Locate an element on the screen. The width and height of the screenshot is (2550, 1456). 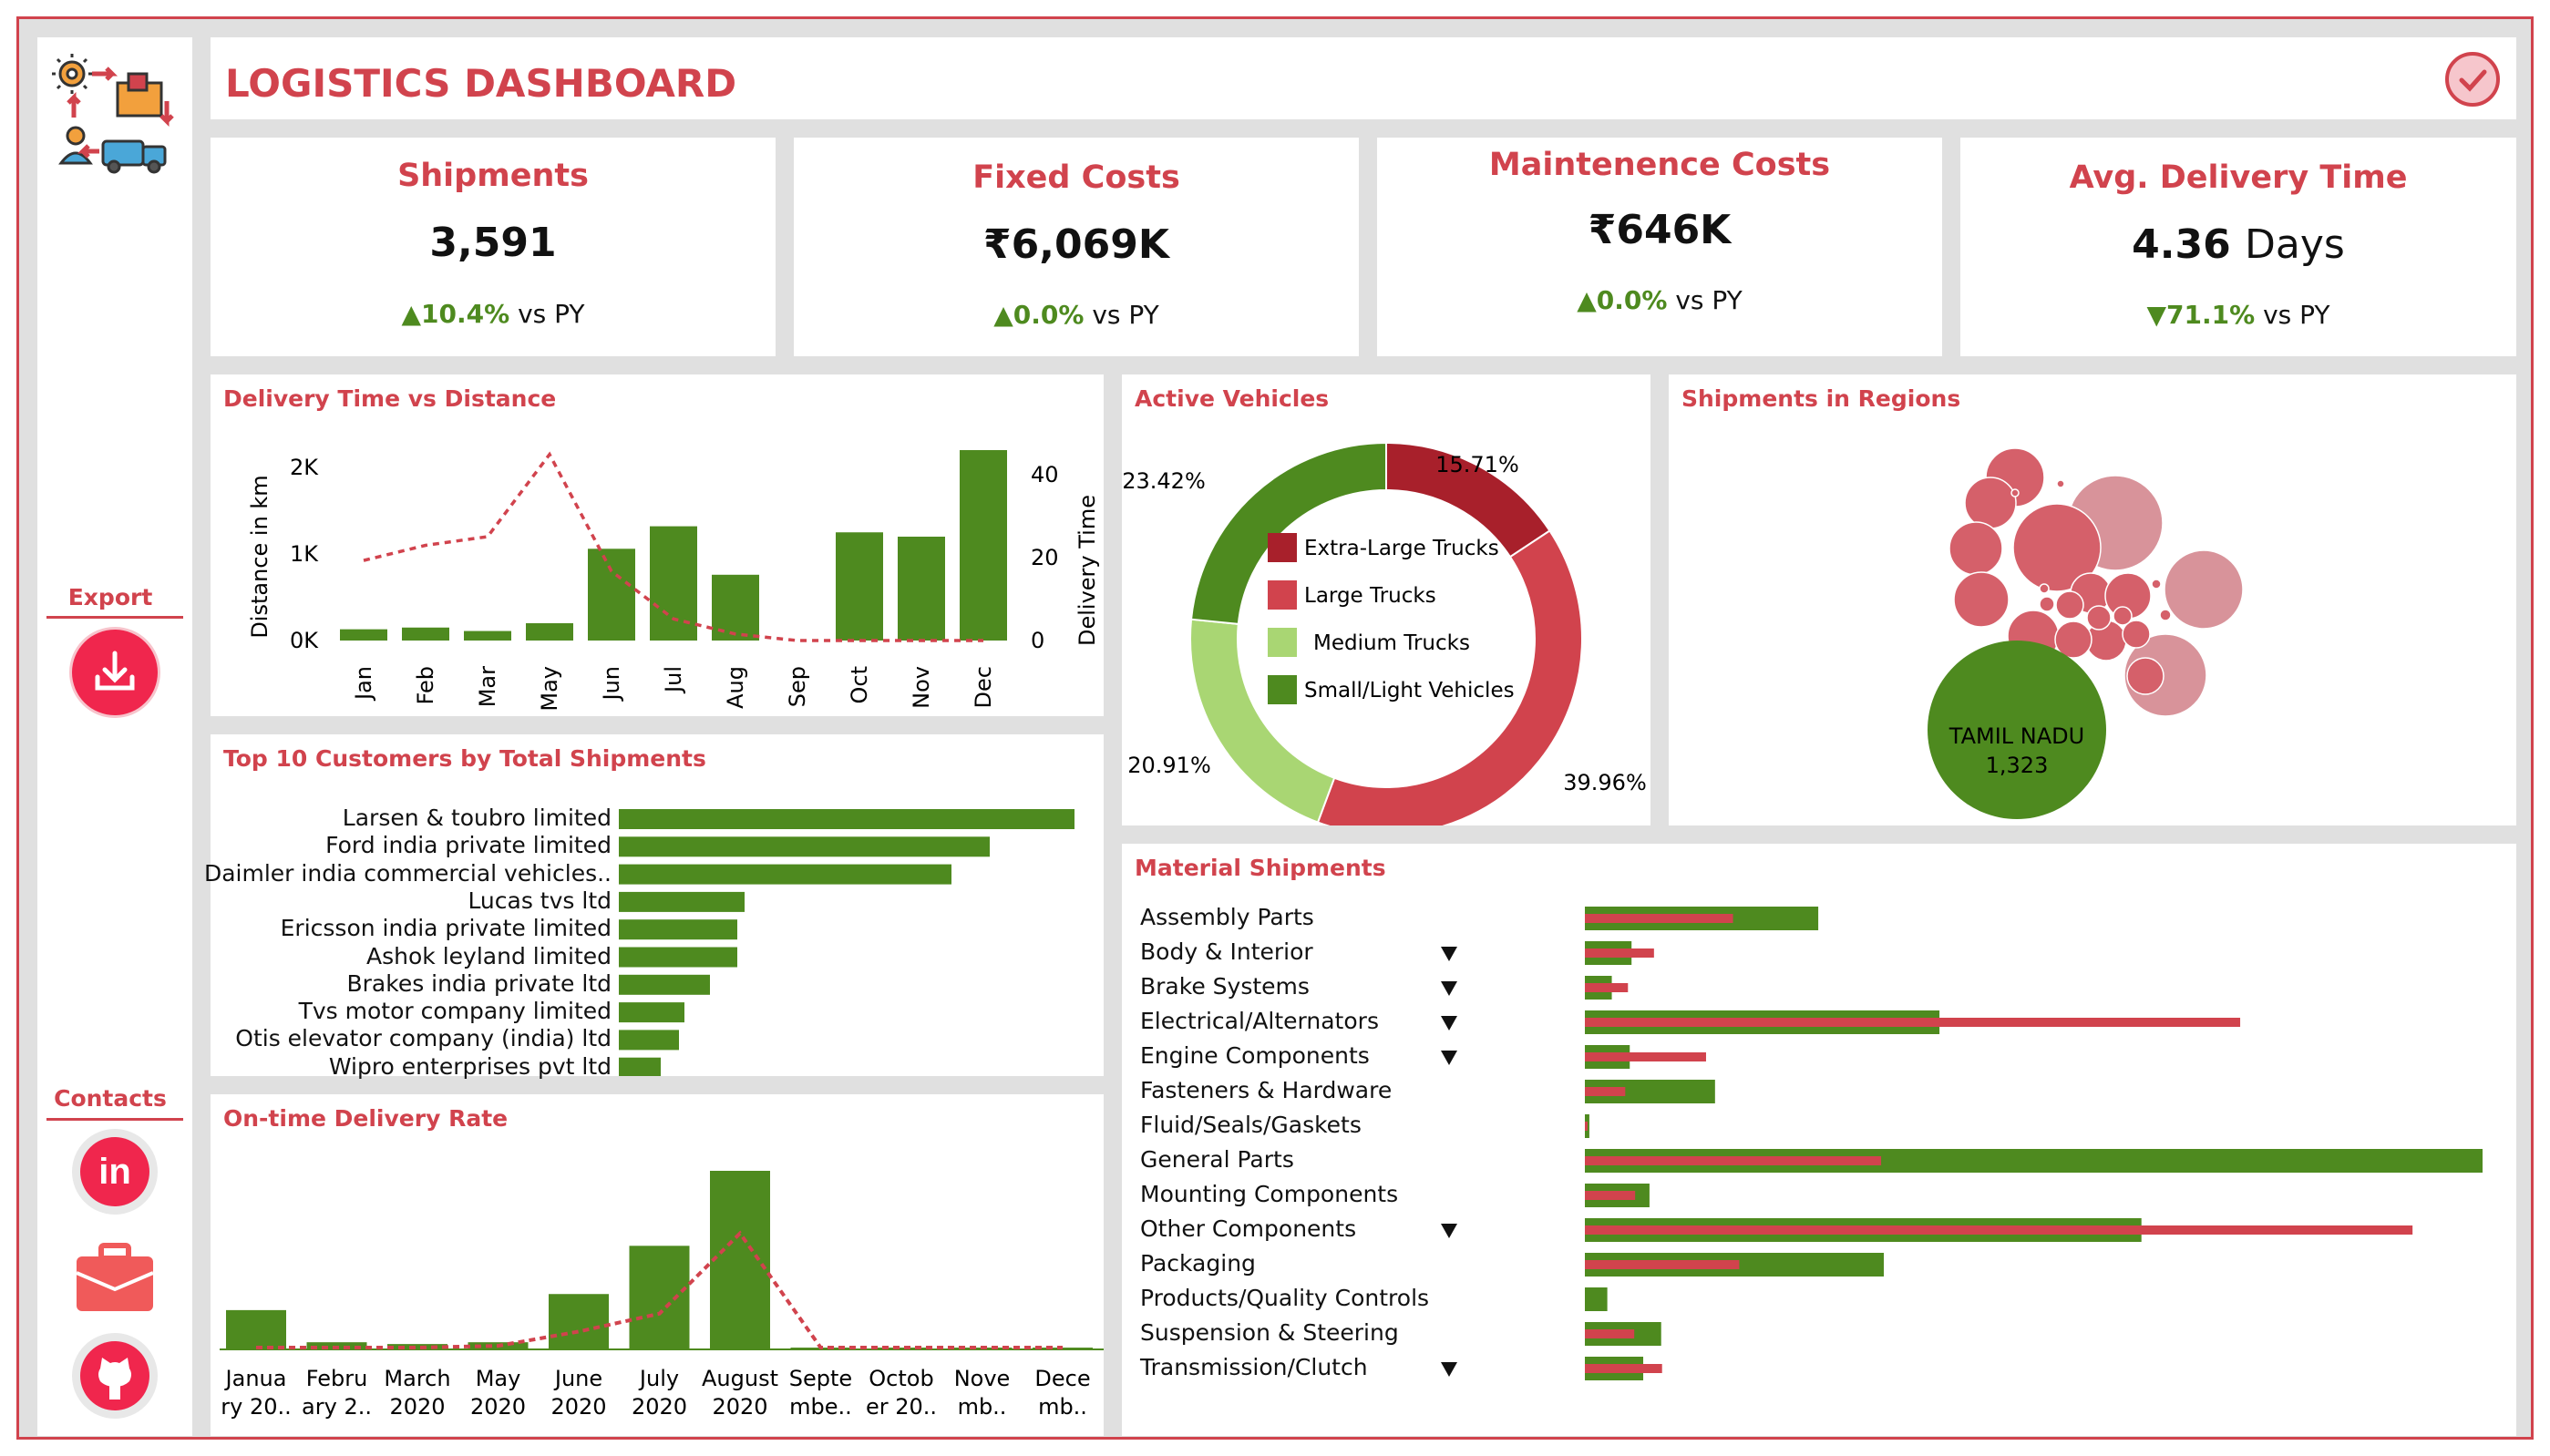
x-tick-label: Octob is located at coordinates (901, 1378).